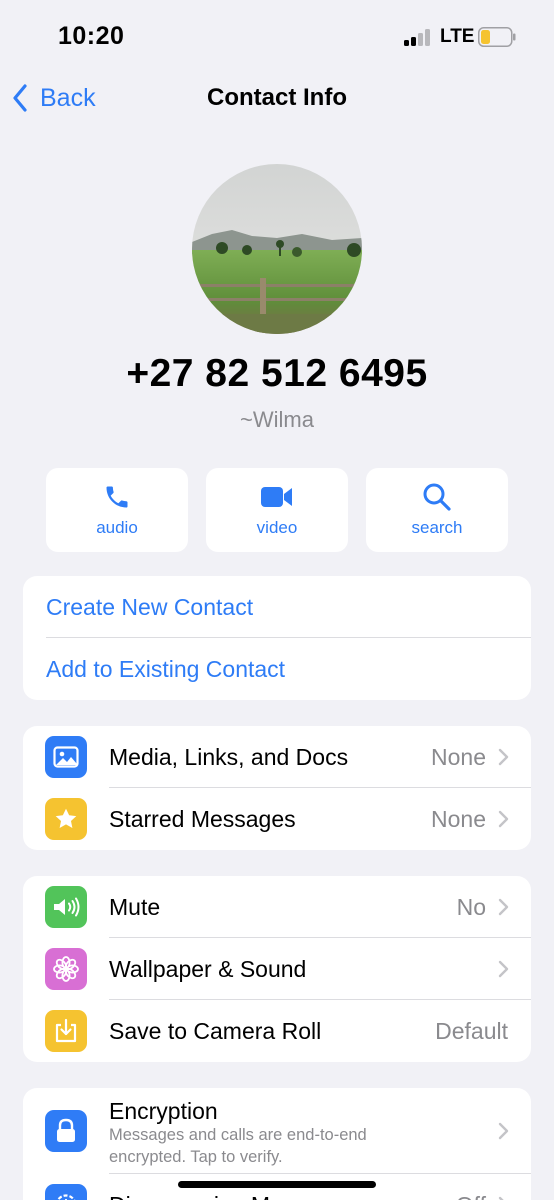 The height and width of the screenshot is (1200, 554). What do you see at coordinates (277, 373) in the screenshot?
I see `contact-phone-number: +27 82 512 6495` at bounding box center [277, 373].